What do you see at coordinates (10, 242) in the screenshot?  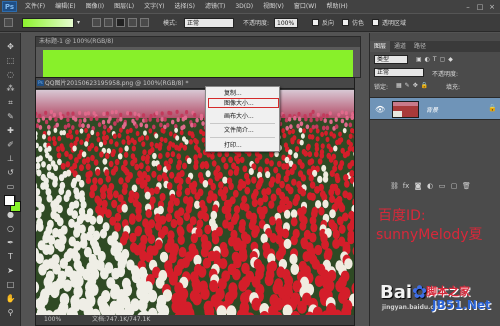 I see `pen-tool-icon: ✒` at bounding box center [10, 242].